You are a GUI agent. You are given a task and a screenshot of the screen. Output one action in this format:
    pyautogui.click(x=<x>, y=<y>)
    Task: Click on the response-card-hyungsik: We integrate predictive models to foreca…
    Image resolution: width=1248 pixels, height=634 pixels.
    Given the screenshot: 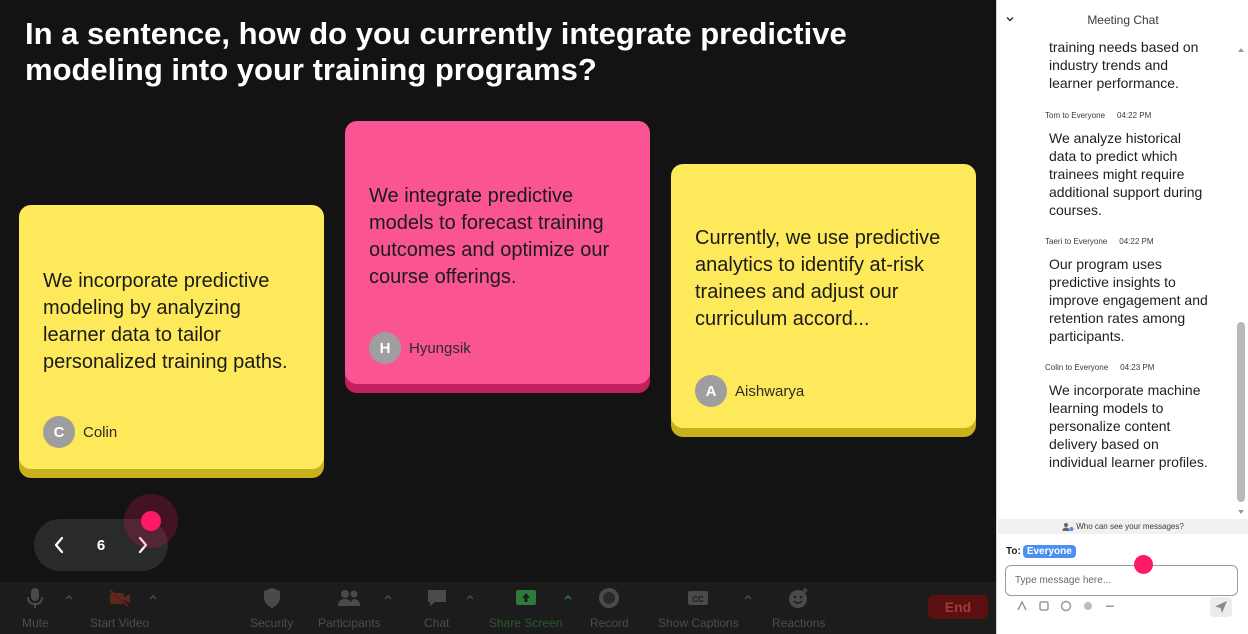 What is the action you would take?
    pyautogui.click(x=497, y=252)
    